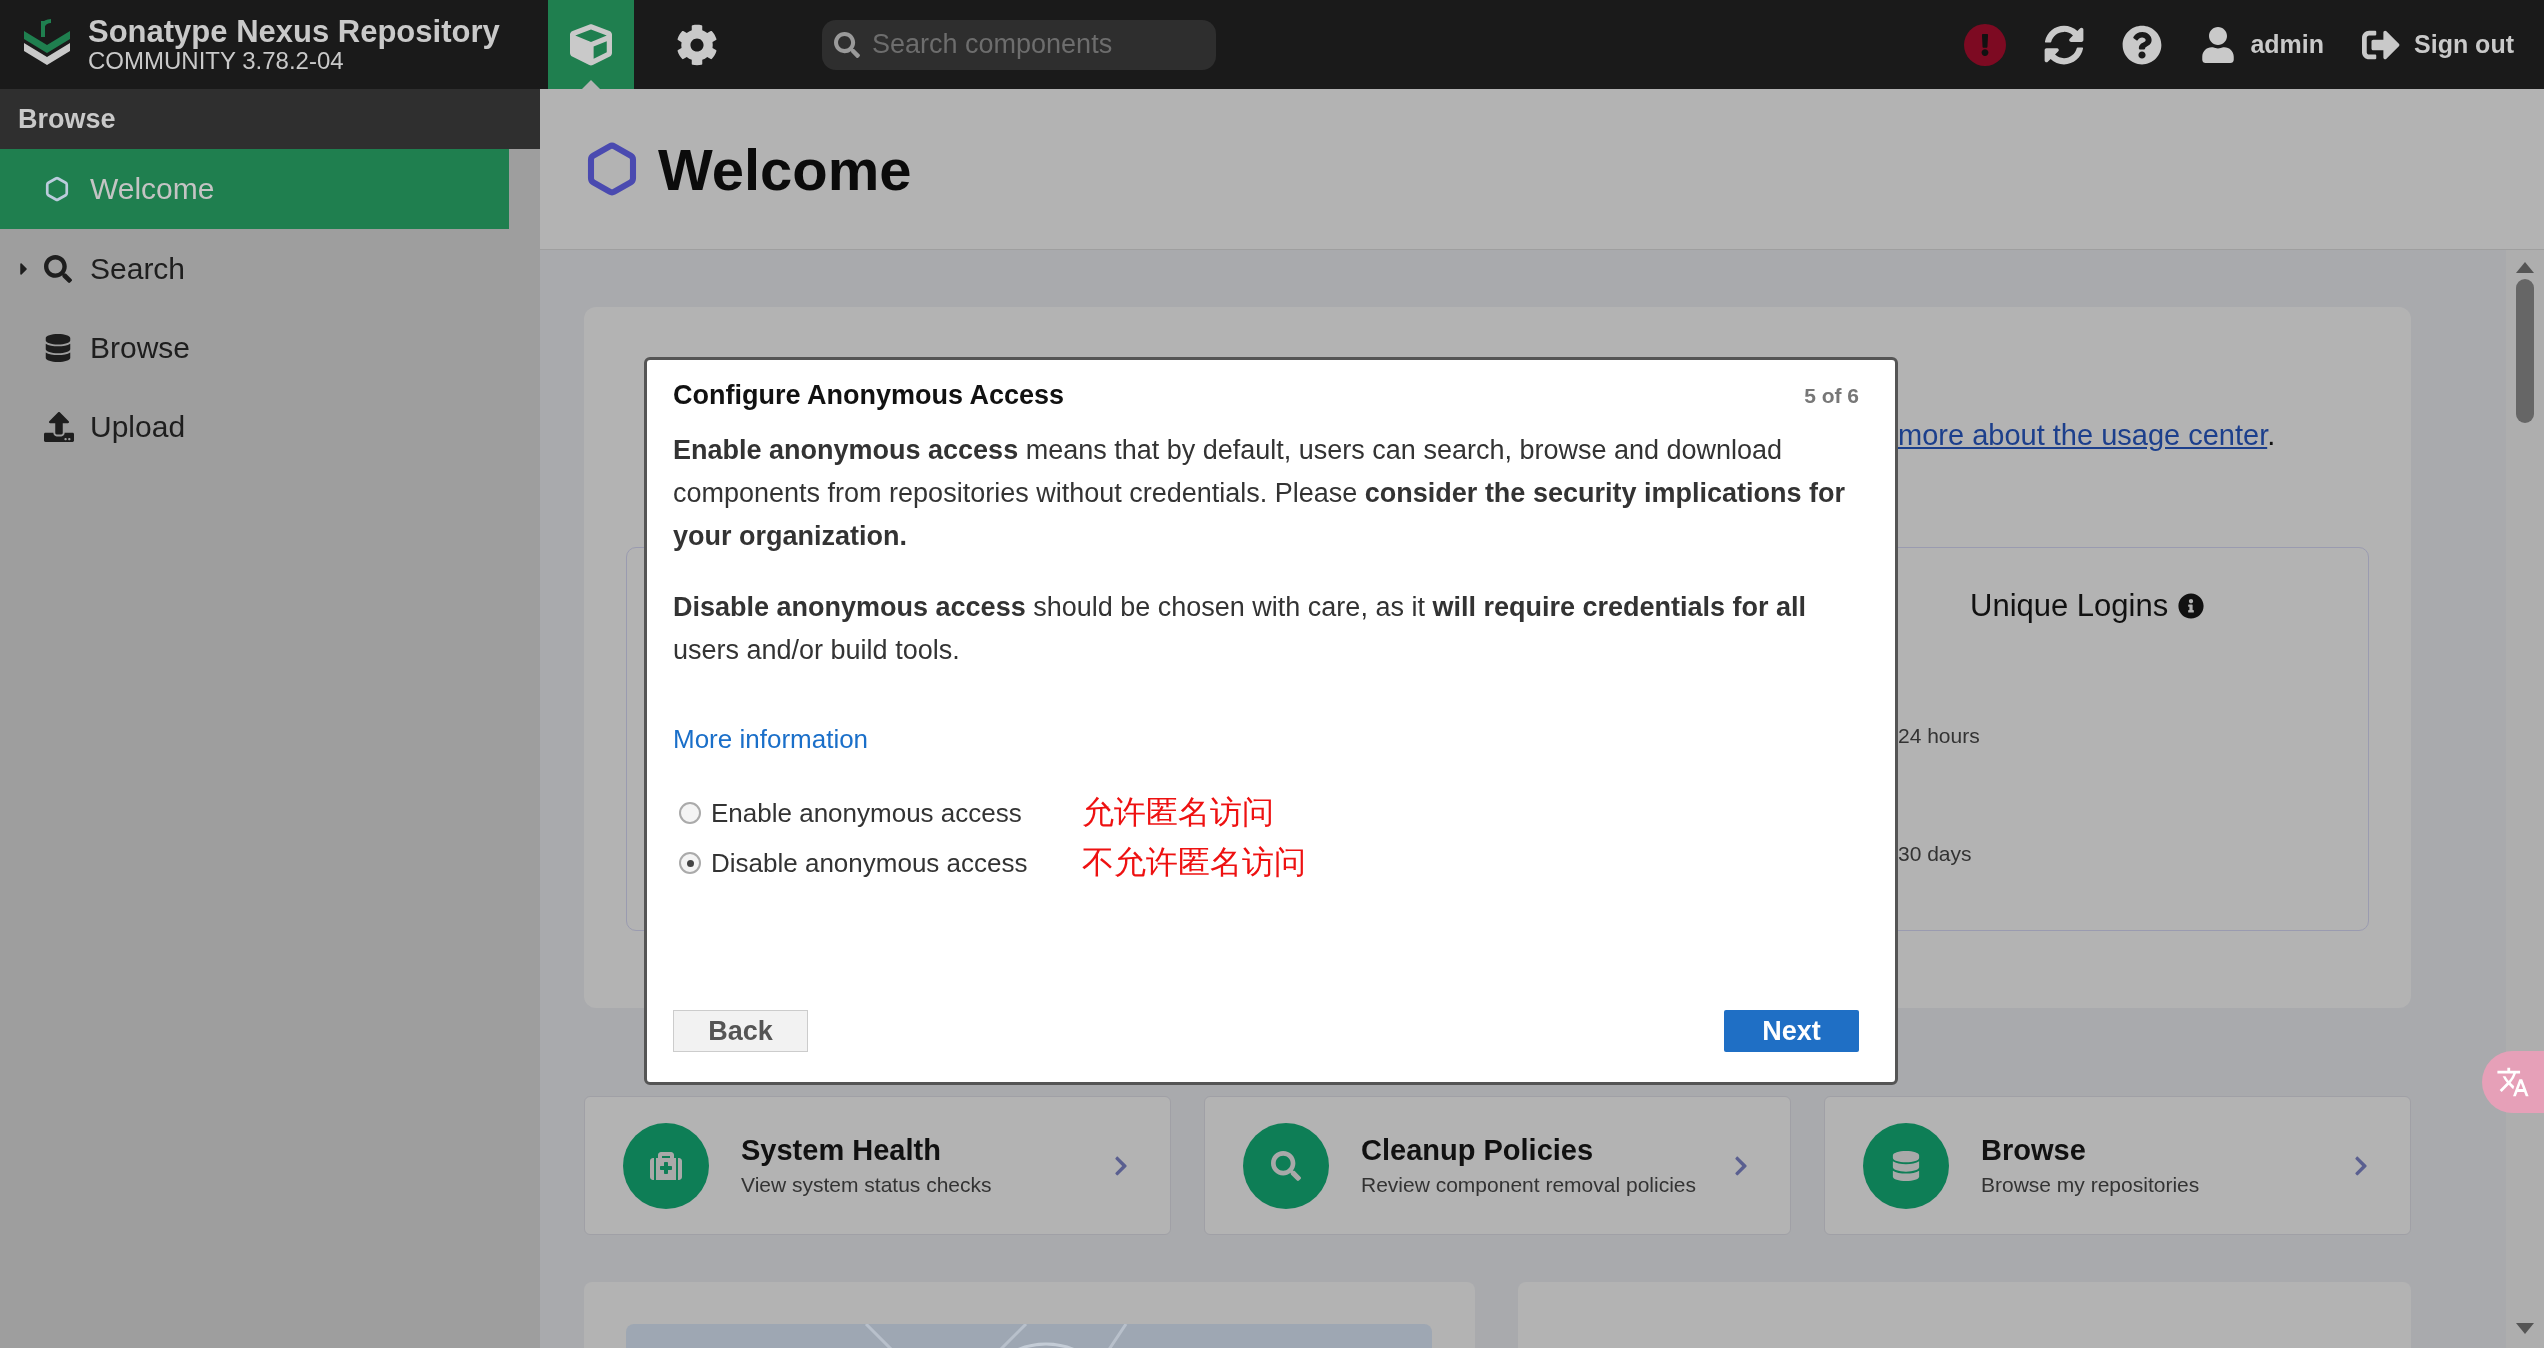  What do you see at coordinates (2513, 1082) in the screenshot?
I see `translate-icon` at bounding box center [2513, 1082].